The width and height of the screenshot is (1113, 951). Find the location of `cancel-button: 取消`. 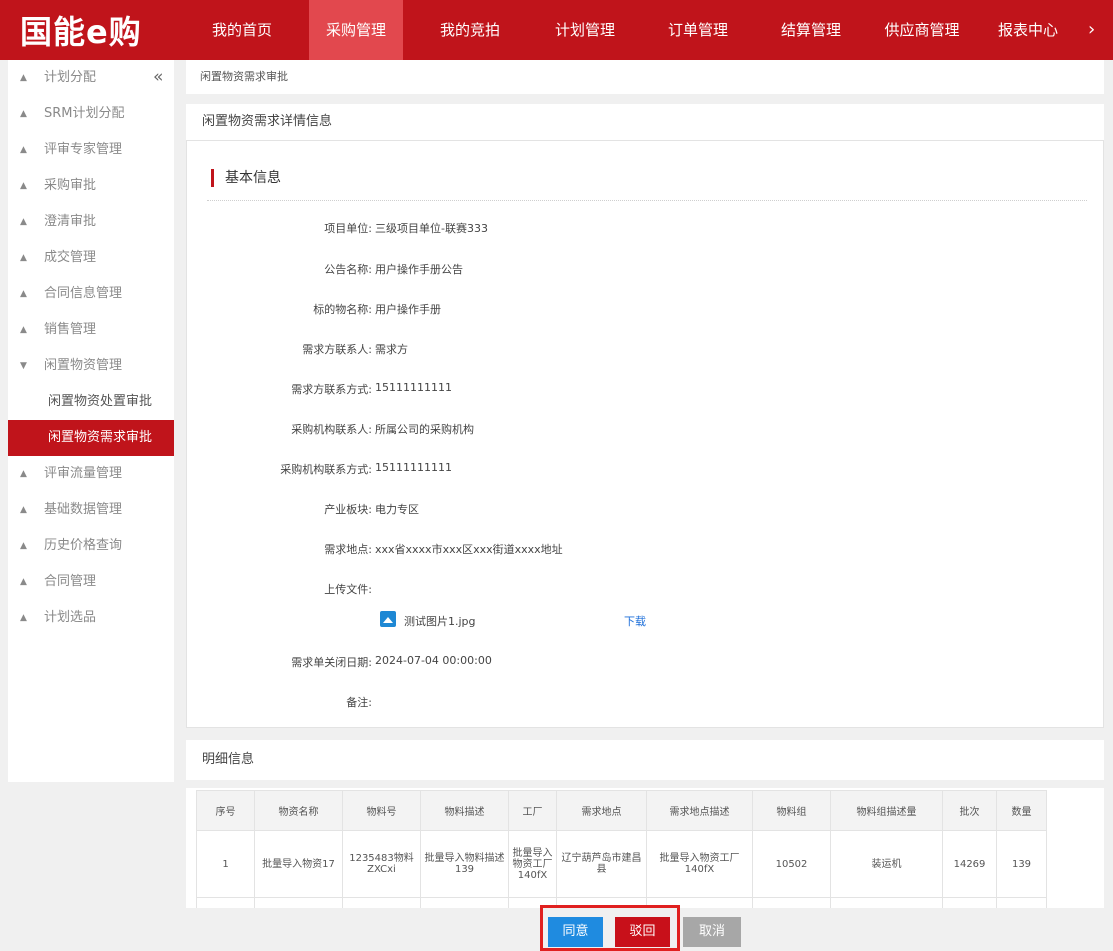

cancel-button: 取消 is located at coordinates (712, 932).